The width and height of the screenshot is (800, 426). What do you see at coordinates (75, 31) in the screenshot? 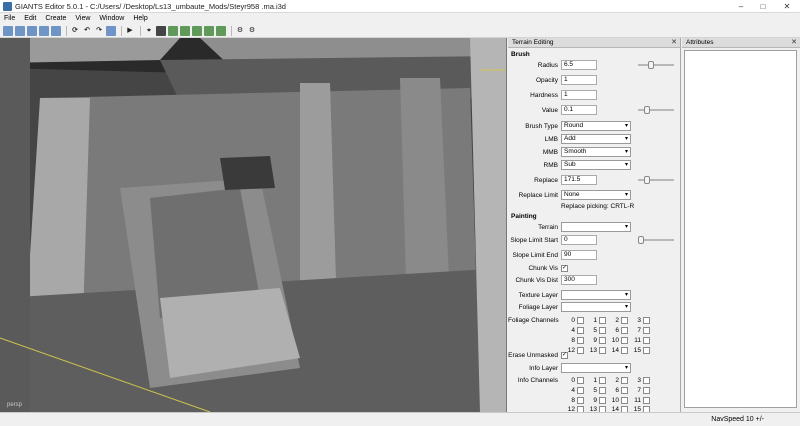
I see `refresh-icon: ⟳` at bounding box center [75, 31].